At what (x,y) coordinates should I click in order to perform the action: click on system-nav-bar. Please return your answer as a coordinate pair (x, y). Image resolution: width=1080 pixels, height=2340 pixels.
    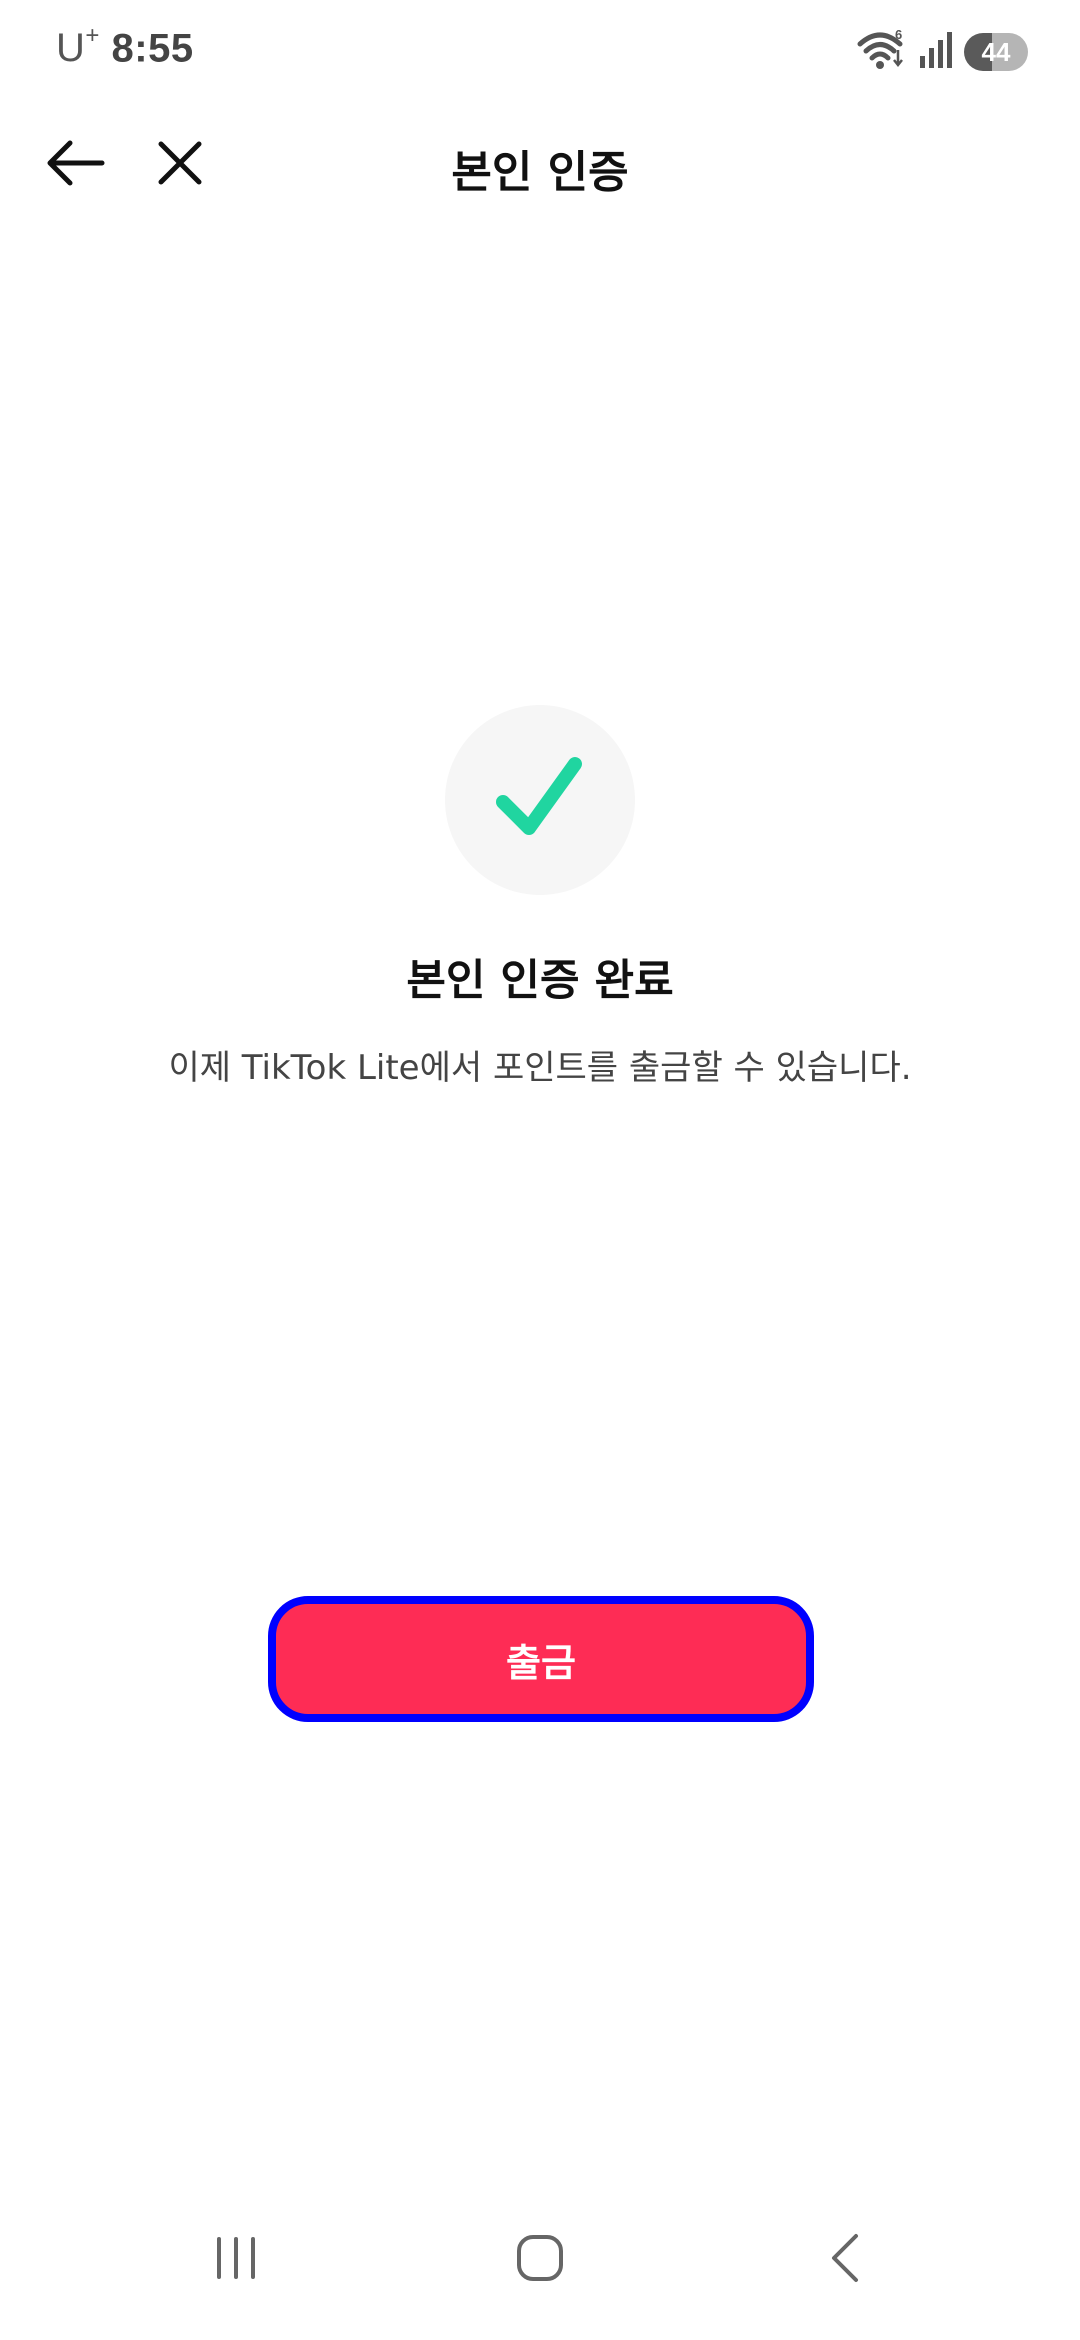
    Looking at the image, I should click on (540, 2265).